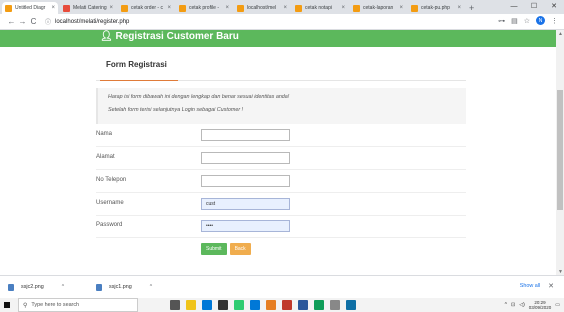 The height and width of the screenshot is (312, 564). Describe the element at coordinates (48, 21) in the screenshot. I see `info-icon: ⓘ` at that location.